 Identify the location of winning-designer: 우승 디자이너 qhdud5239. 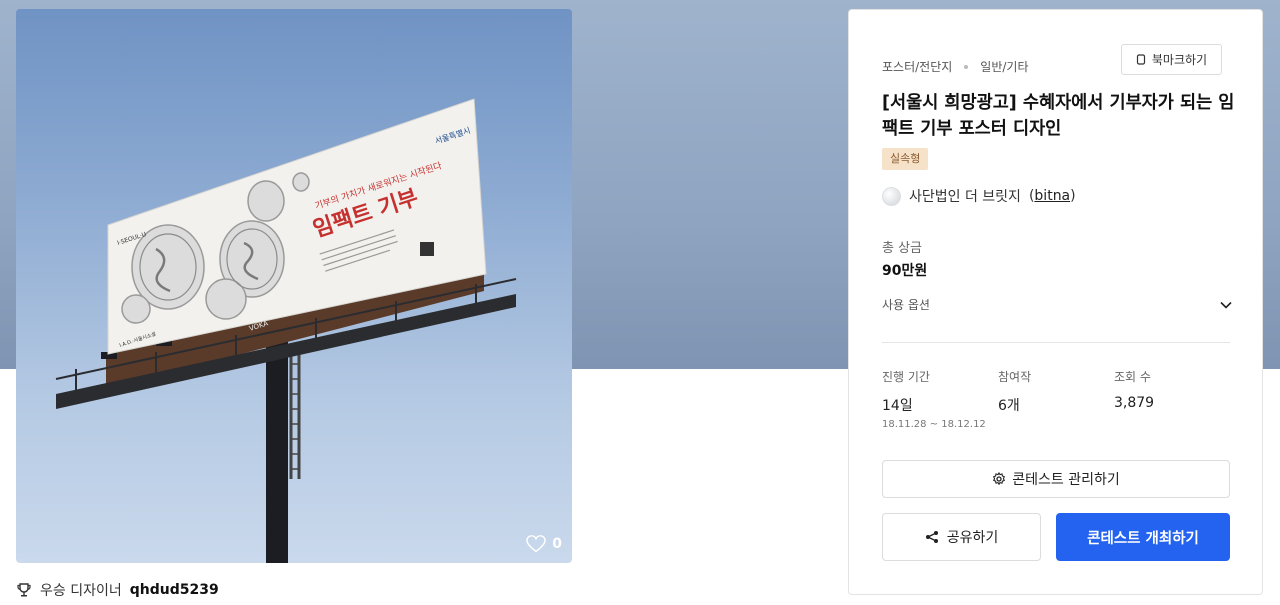
(117, 590).